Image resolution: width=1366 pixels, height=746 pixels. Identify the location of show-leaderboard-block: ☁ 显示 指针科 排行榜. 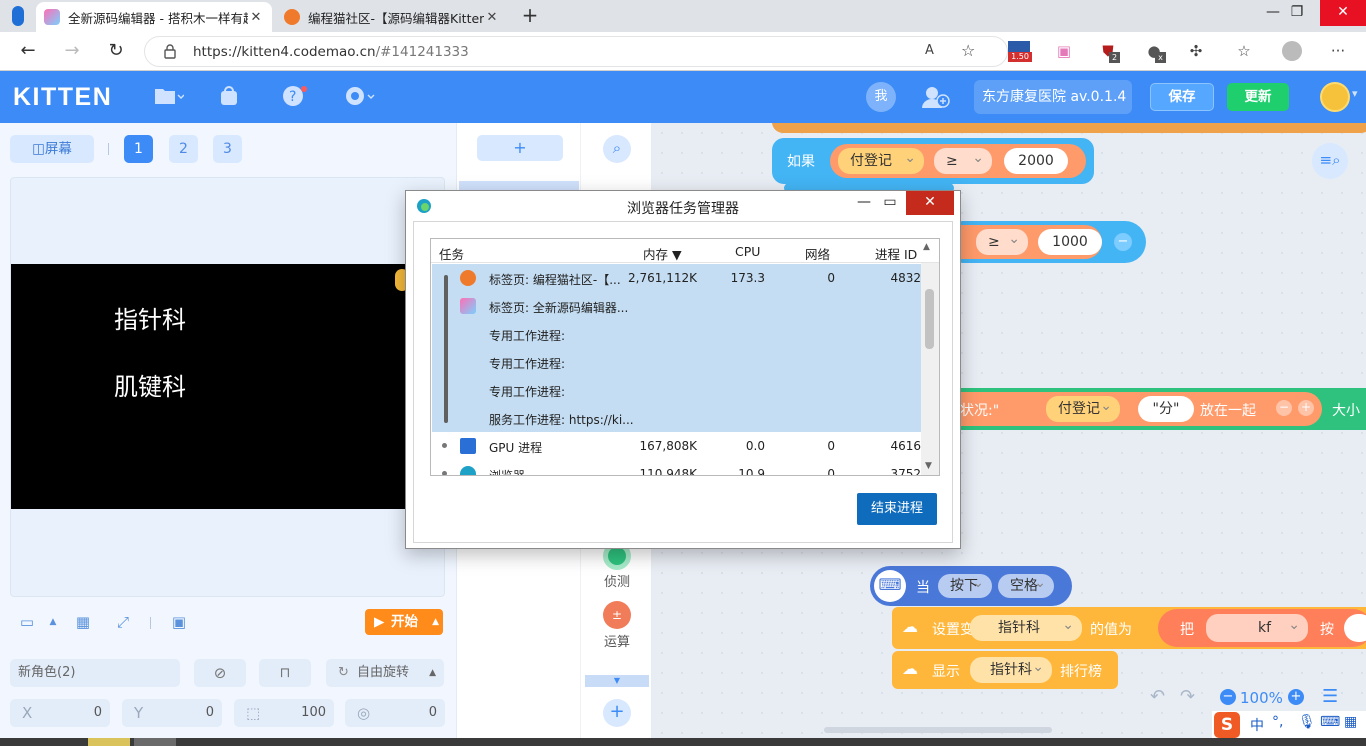
(1005, 670).